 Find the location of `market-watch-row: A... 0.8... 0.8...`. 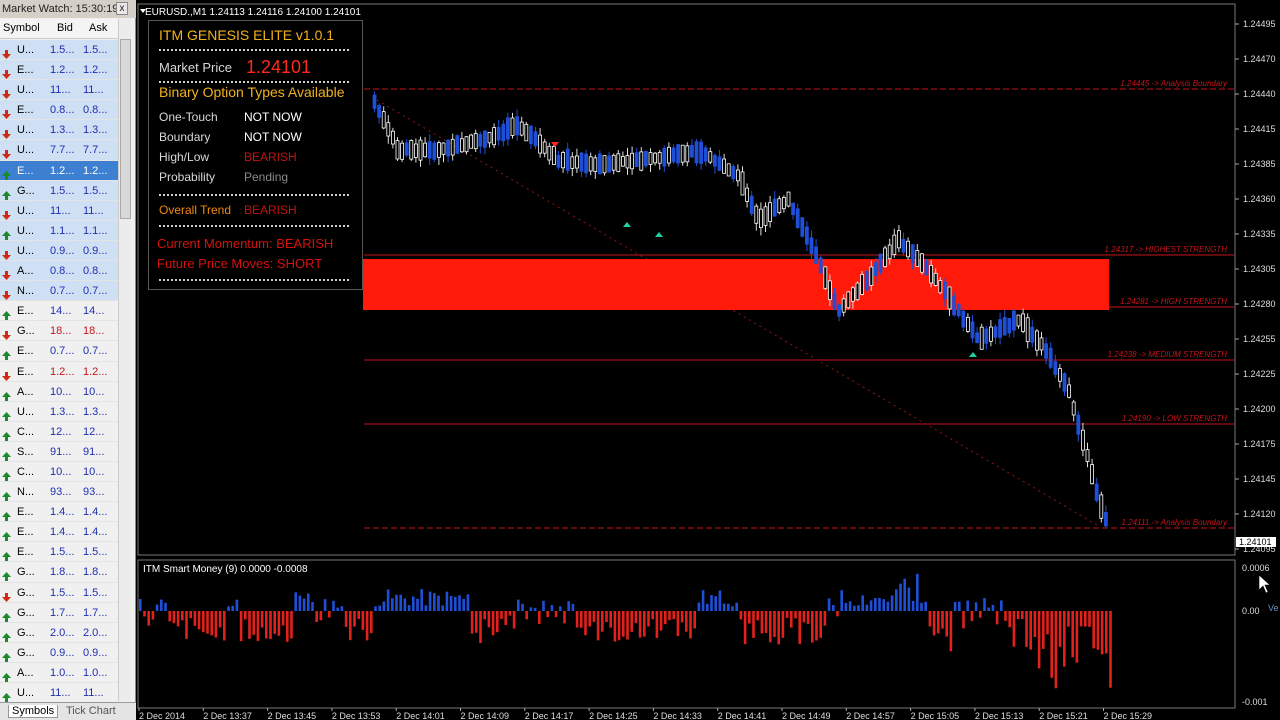

market-watch-row: A... 0.8... 0.8... is located at coordinates (59, 271).